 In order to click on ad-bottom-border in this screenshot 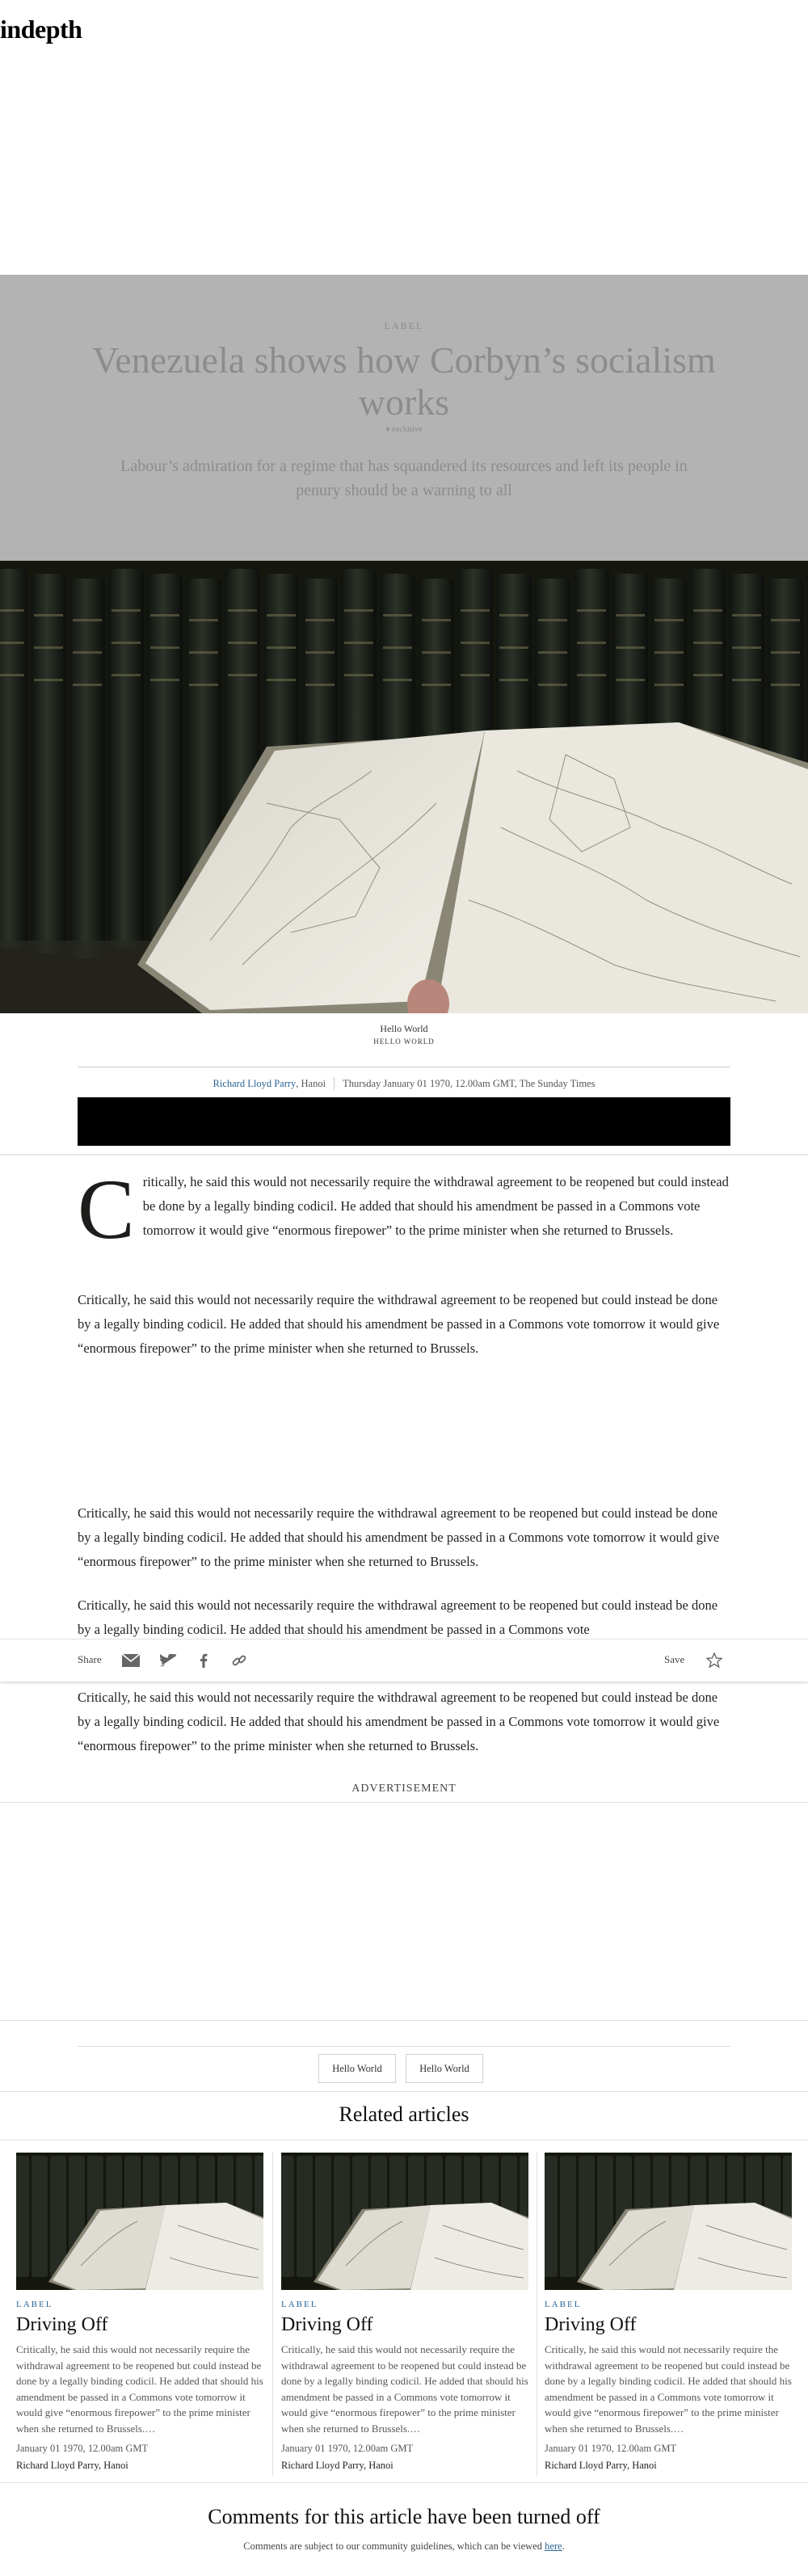, I will do `click(404, 2020)`.